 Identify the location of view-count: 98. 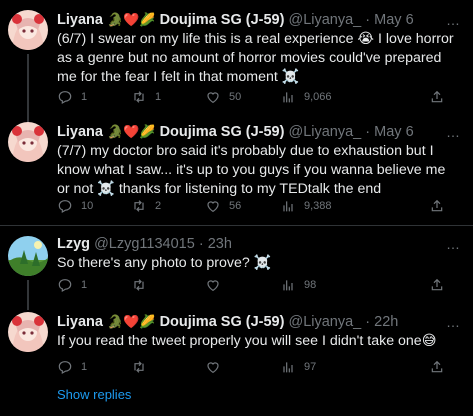
(310, 285).